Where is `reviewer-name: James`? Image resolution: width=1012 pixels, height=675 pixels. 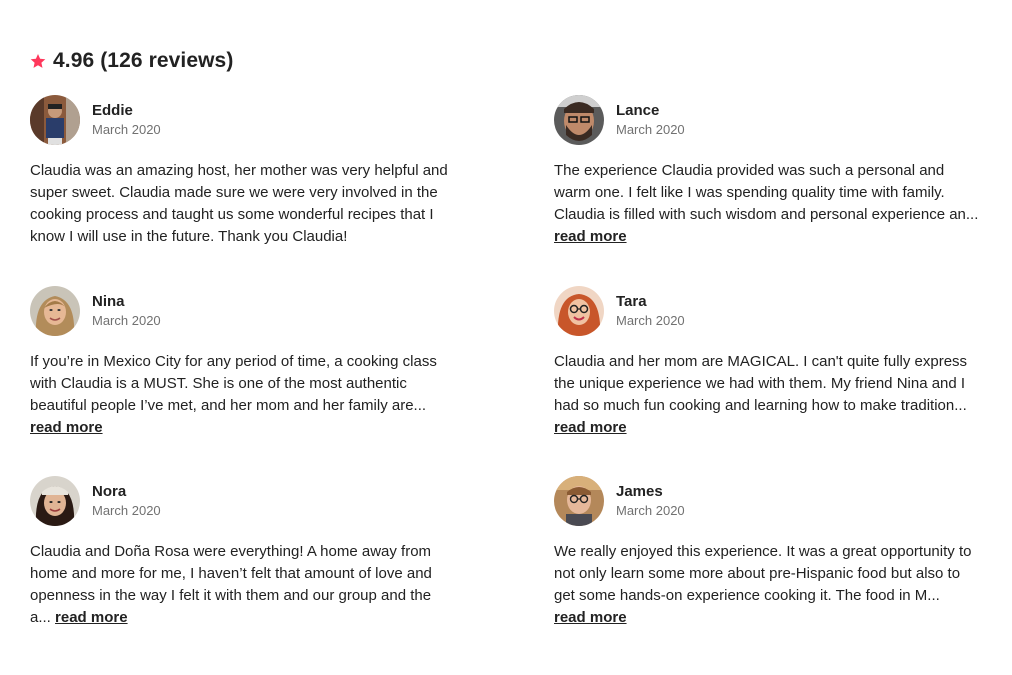
reviewer-name: James is located at coordinates (639, 491).